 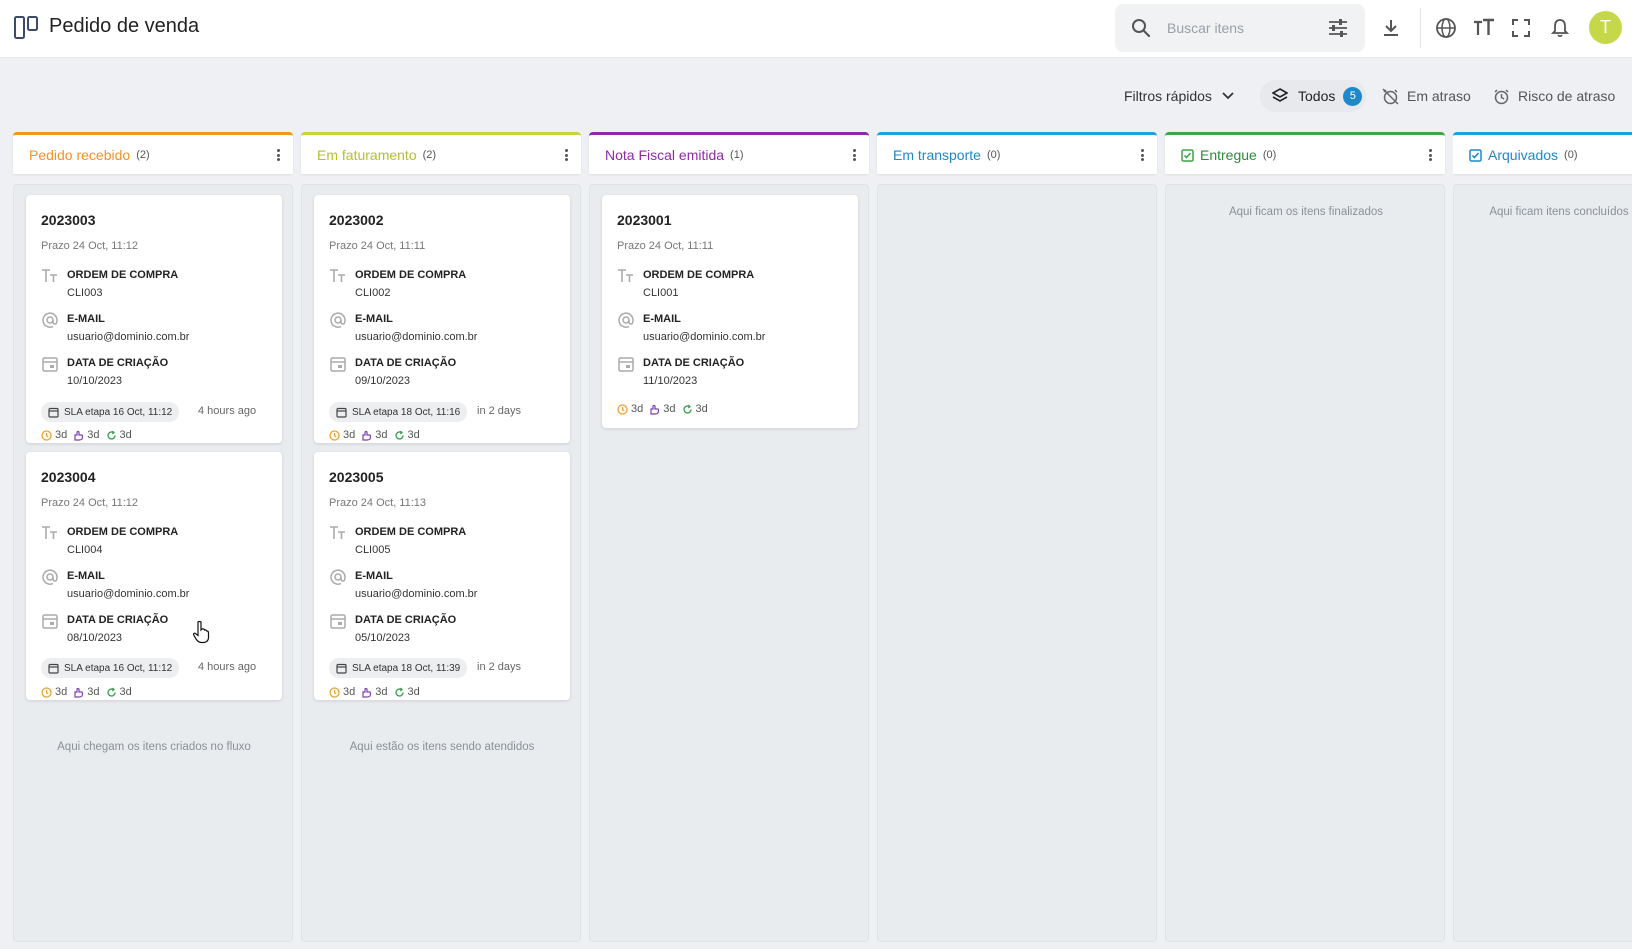 I want to click on sla-text: SLA etapa 18 Oct, 11:39, so click(x=406, y=668).